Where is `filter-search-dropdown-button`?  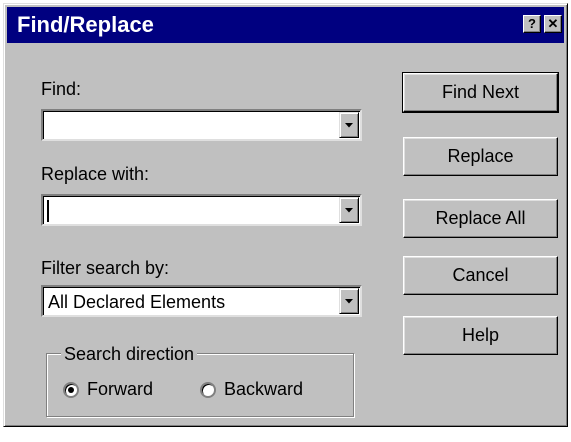
filter-search-dropdown-button is located at coordinates (349, 301).